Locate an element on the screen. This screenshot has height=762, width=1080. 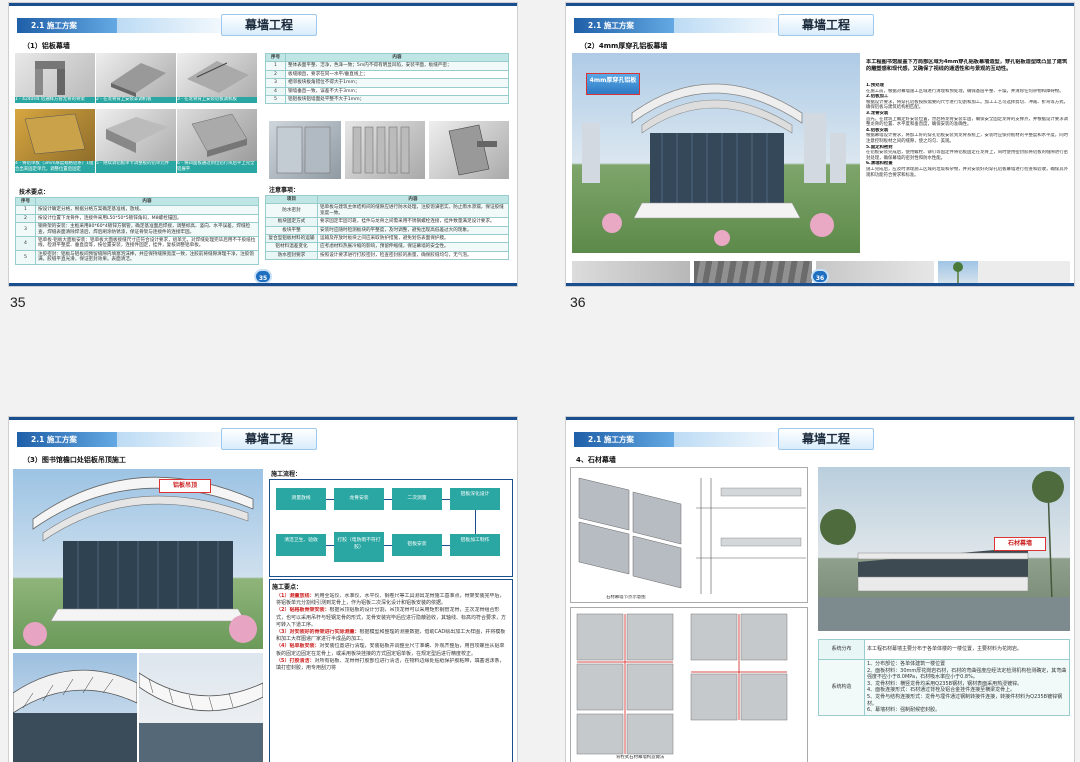
flow-title: 施工流程： is located at coordinates (286, 474).